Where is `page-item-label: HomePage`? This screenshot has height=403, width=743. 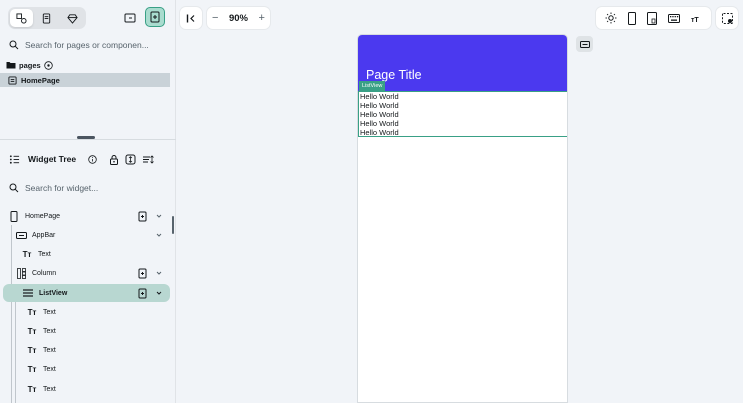
page-item-label: HomePage is located at coordinates (40, 80).